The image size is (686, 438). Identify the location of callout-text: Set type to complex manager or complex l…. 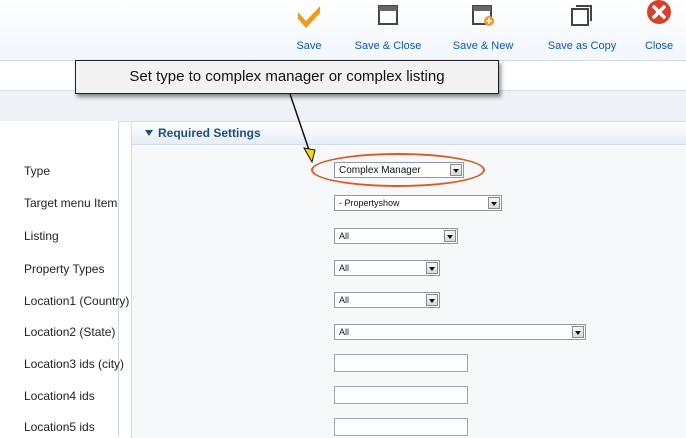
(287, 76).